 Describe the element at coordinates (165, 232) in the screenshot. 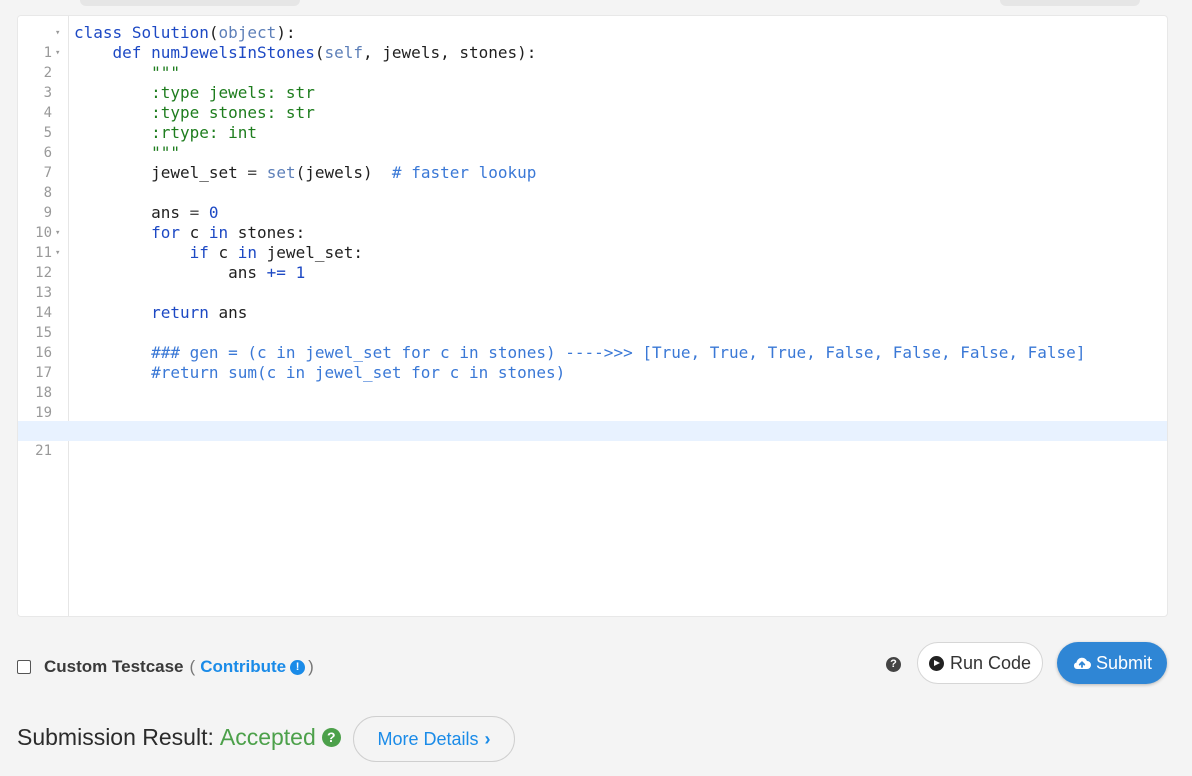

I see `code-token: for` at that location.